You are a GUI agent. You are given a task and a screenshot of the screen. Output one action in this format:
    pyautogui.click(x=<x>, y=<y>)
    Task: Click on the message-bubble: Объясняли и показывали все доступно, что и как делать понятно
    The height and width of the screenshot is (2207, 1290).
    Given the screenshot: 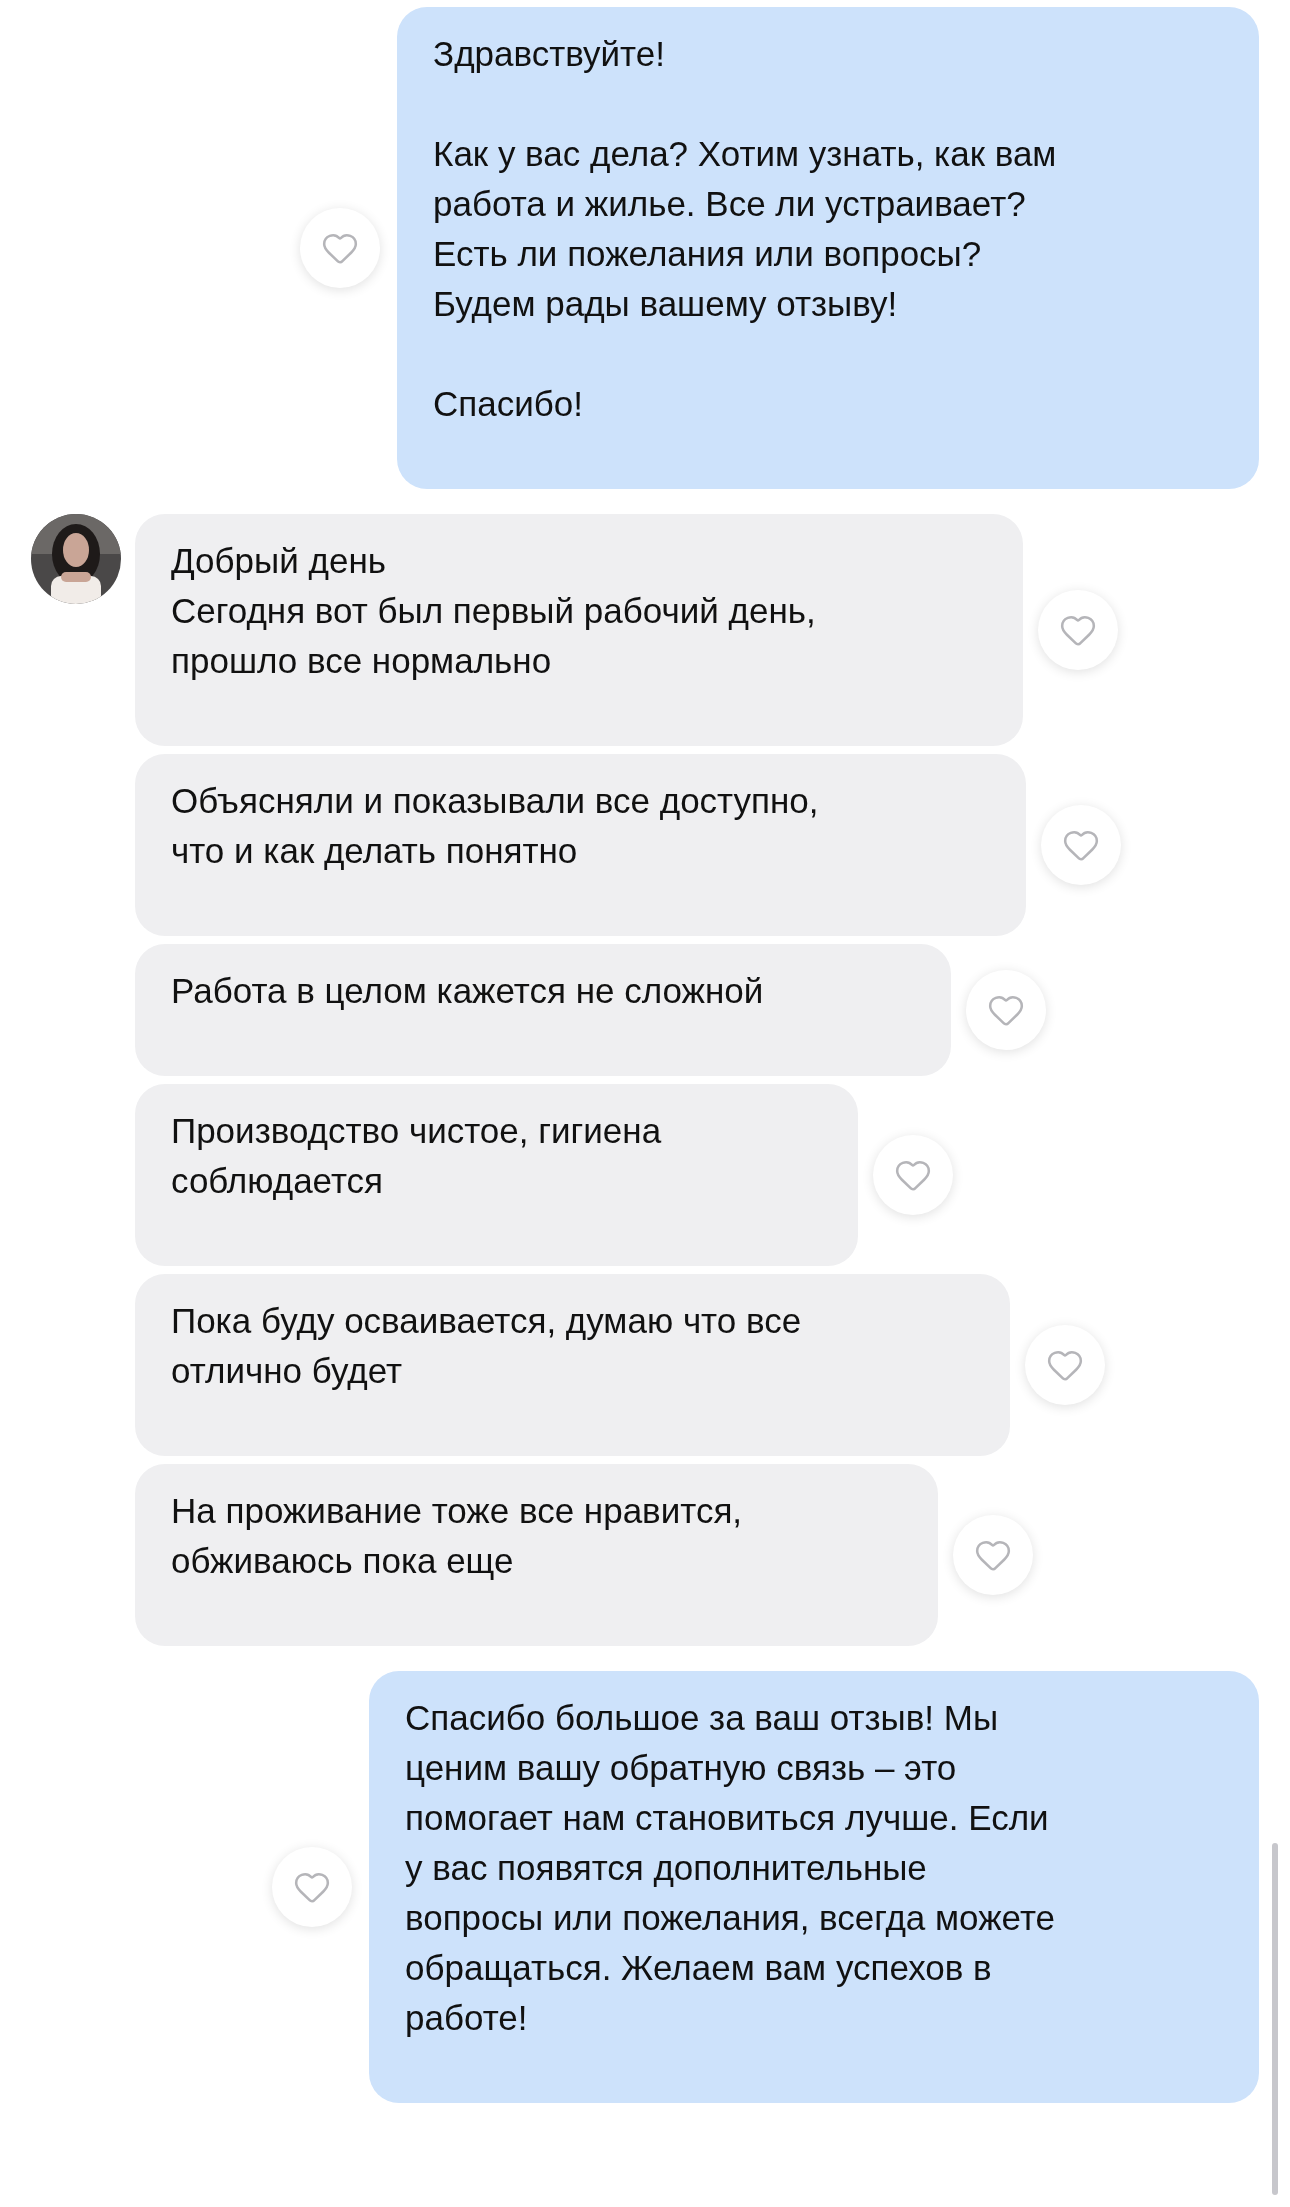 What is the action you would take?
    pyautogui.click(x=580, y=845)
    